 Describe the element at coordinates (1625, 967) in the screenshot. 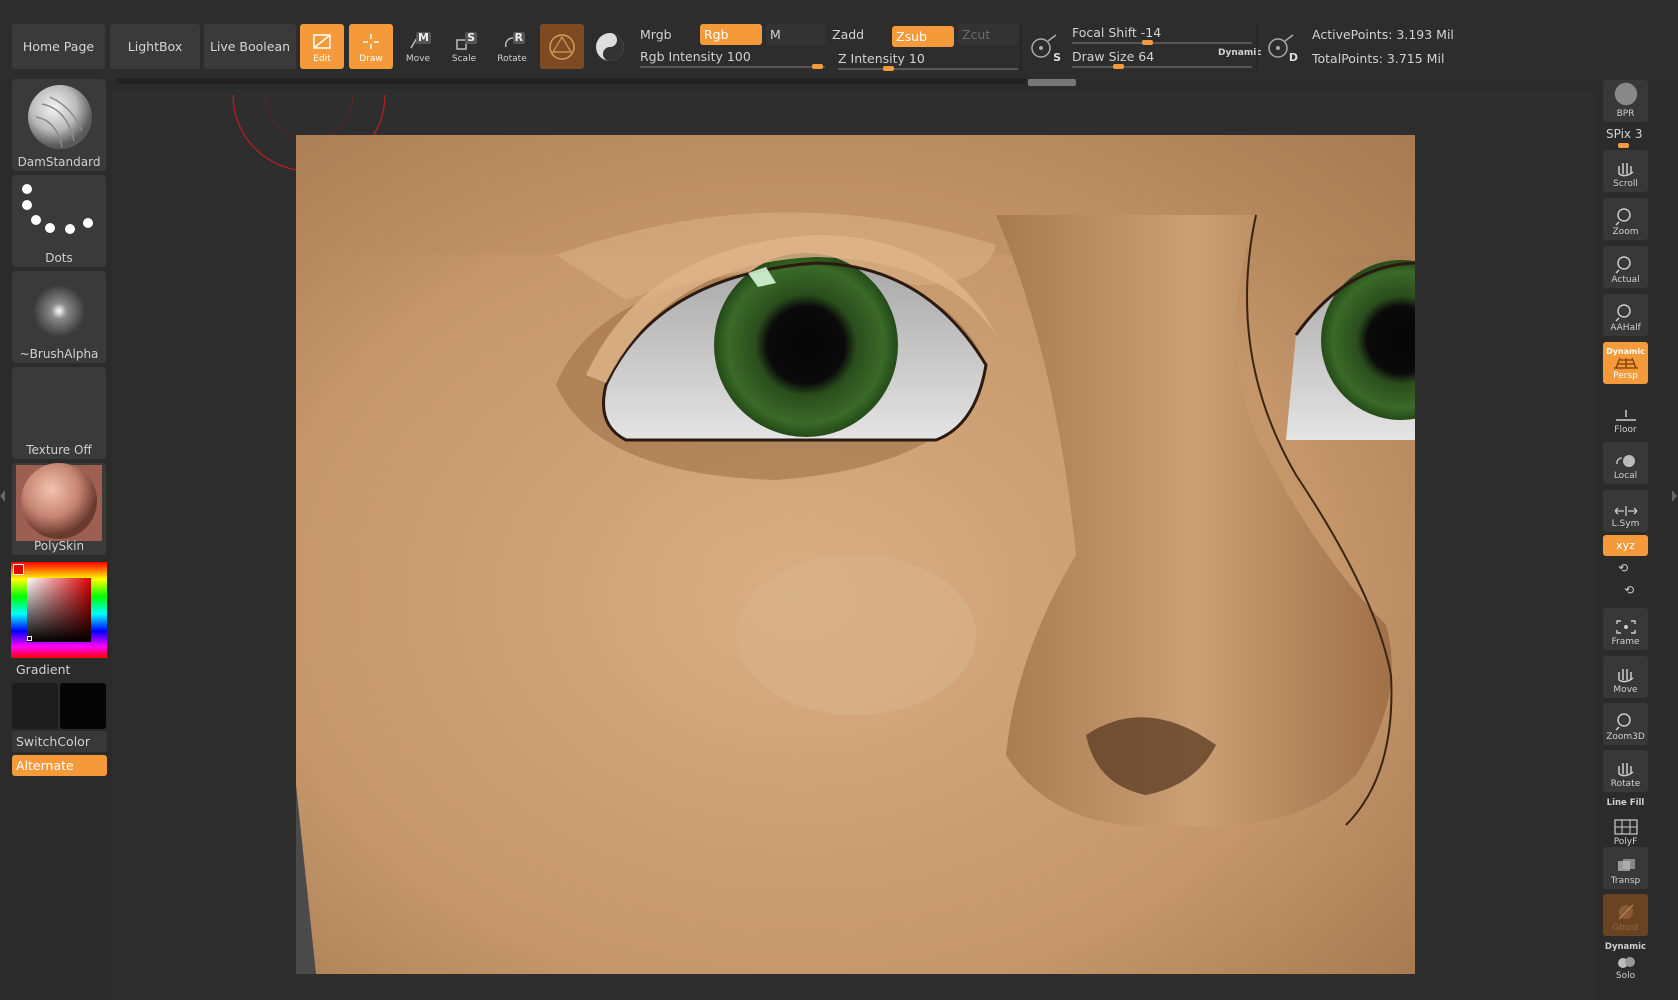

I see `solo-button: Solo` at that location.